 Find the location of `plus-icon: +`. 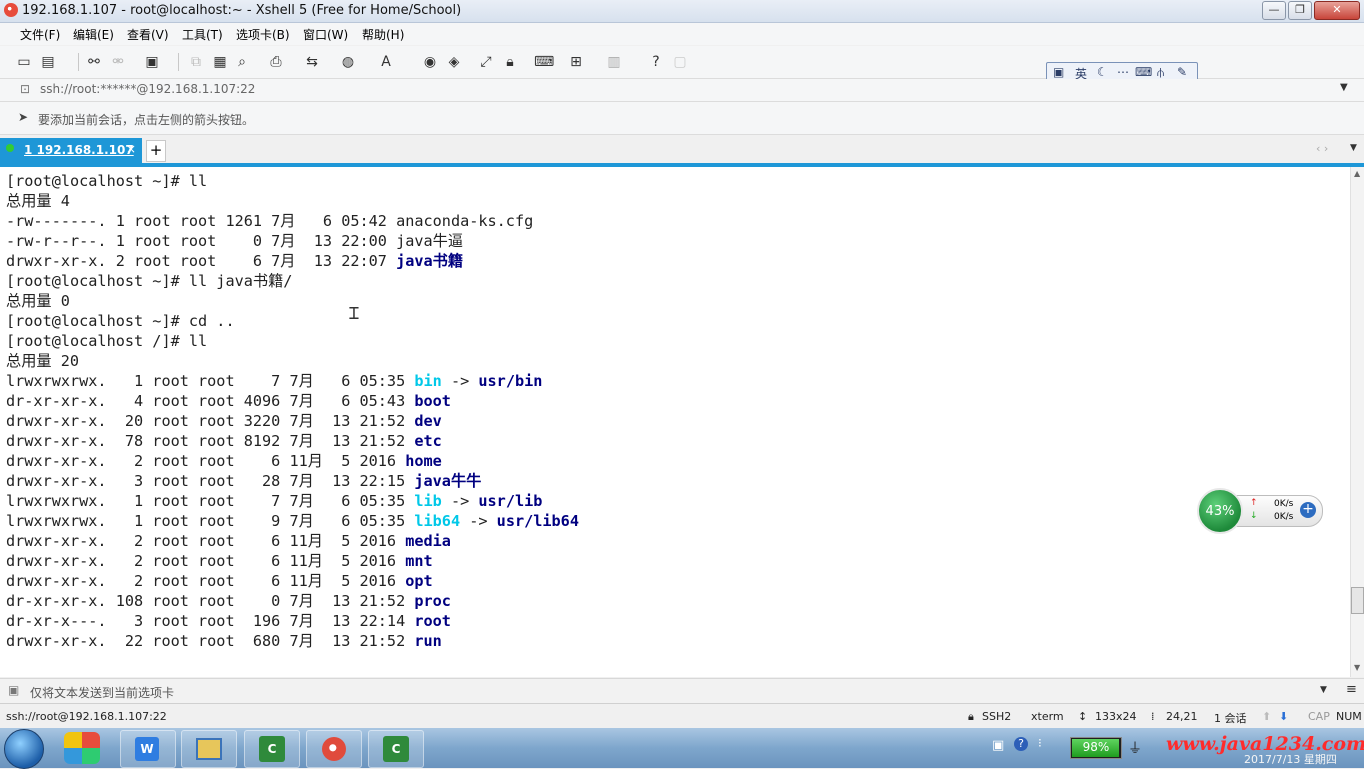

plus-icon: + is located at coordinates (1308, 510).